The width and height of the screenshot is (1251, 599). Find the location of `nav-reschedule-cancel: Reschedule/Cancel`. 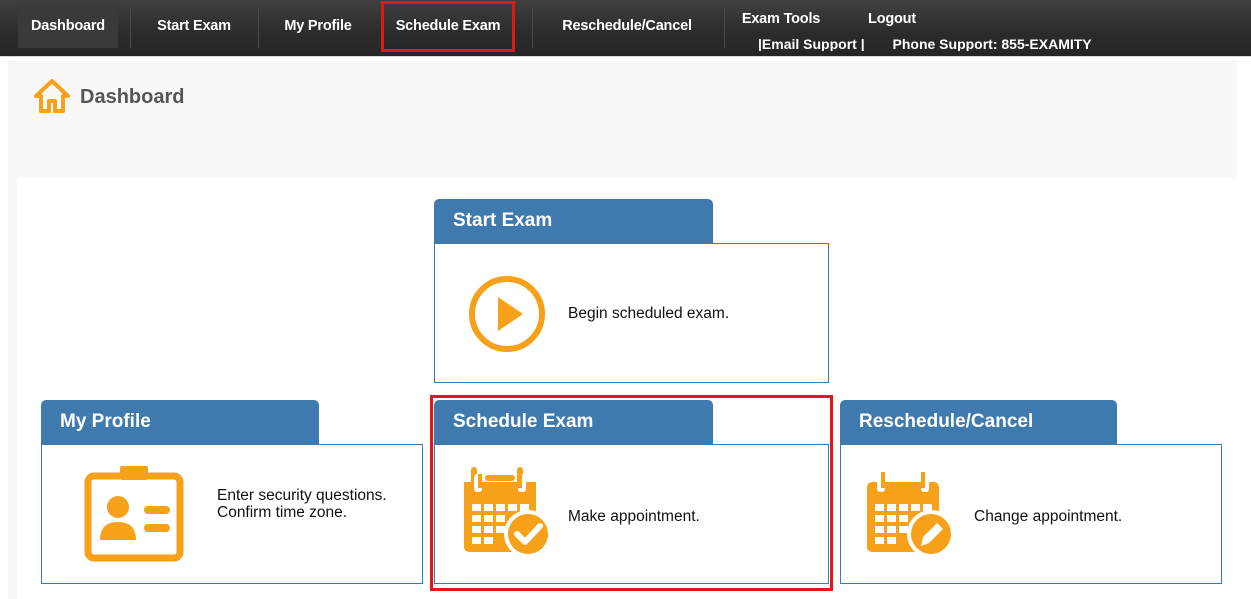

nav-reschedule-cancel: Reschedule/Cancel is located at coordinates (627, 26).